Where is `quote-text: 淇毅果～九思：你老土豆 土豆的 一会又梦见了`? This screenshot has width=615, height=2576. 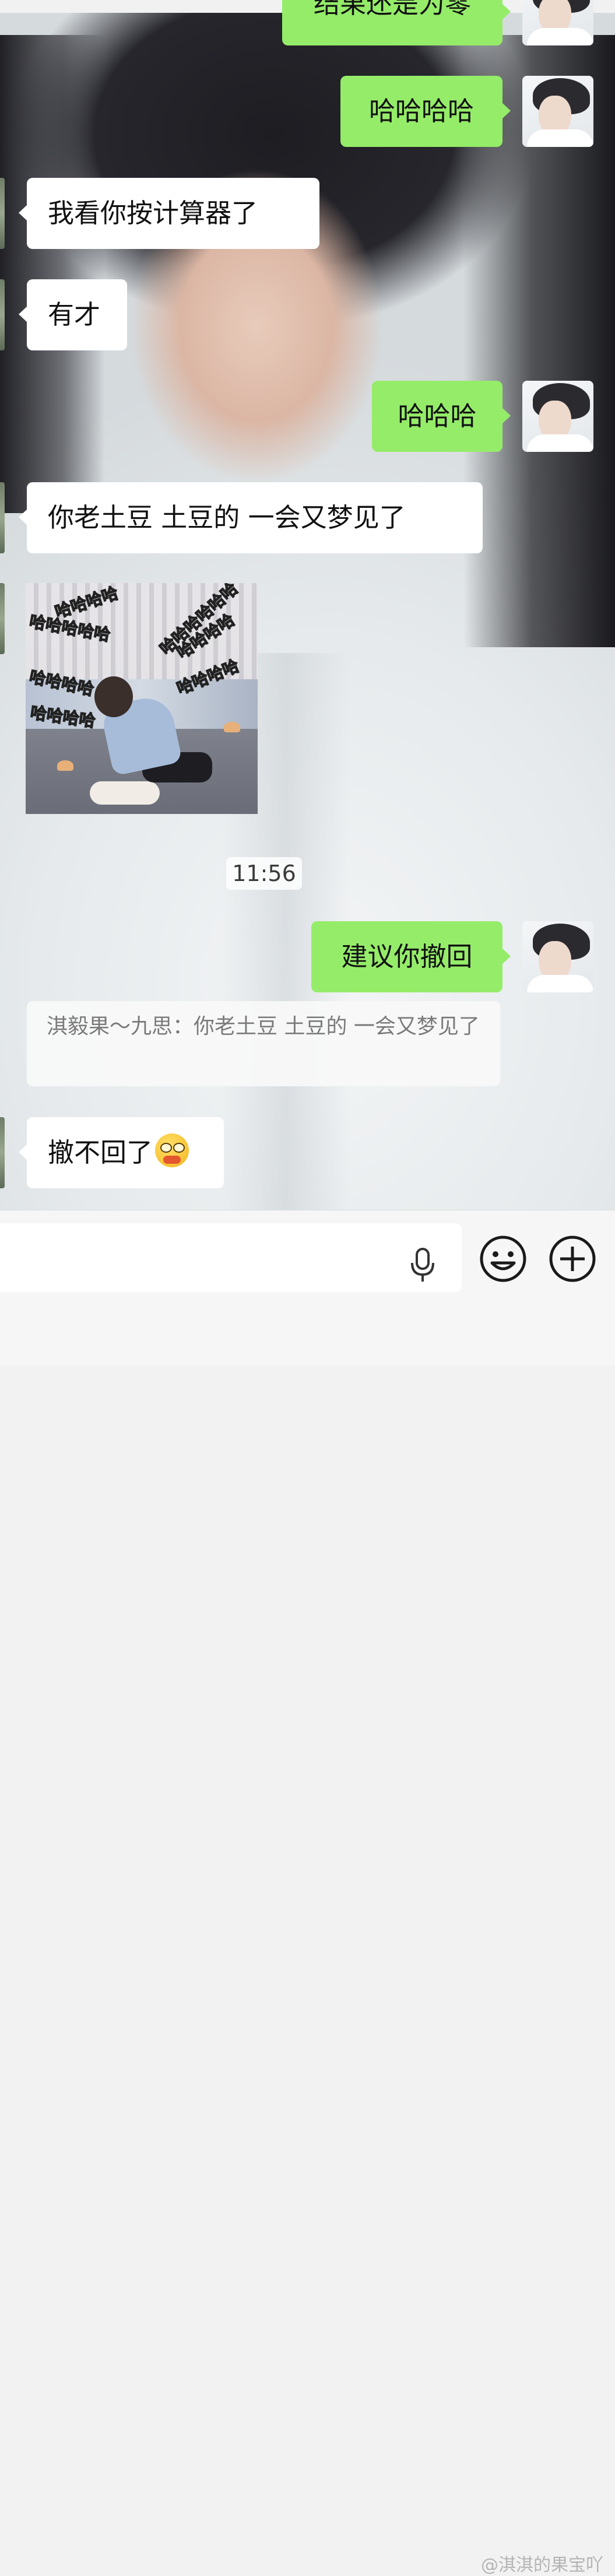 quote-text: 淇毅果～九思：你老土豆 土豆的 一会又梦见了 is located at coordinates (263, 1026).